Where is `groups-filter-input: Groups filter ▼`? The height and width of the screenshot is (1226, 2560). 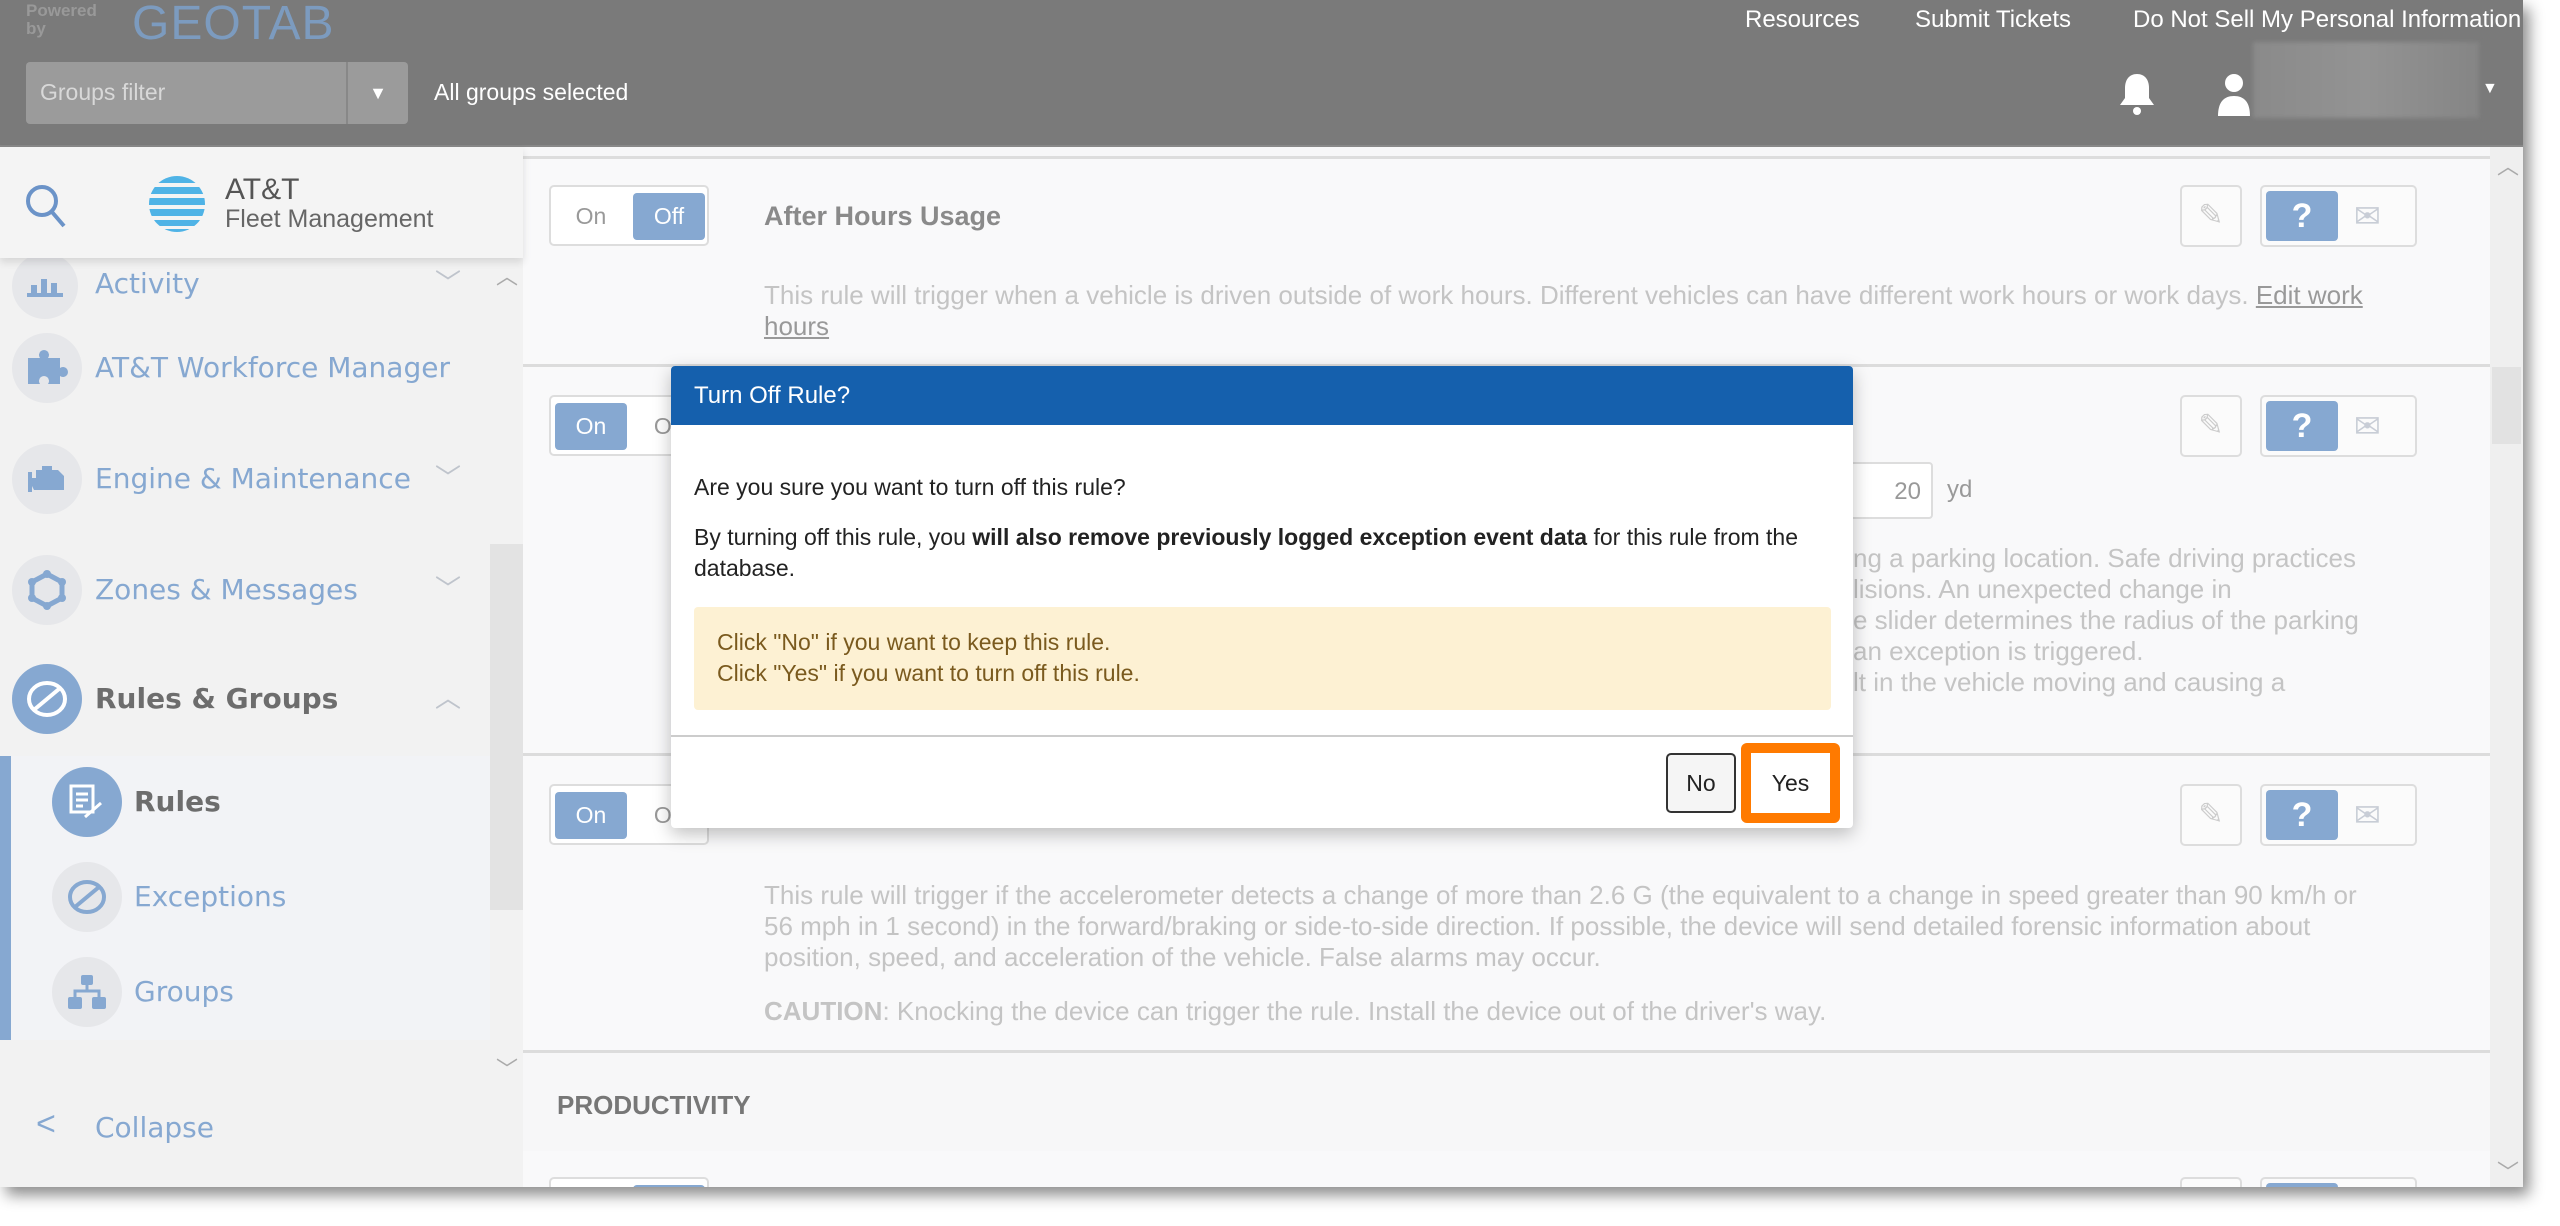 groups-filter-input: Groups filter ▼ is located at coordinates (217, 93).